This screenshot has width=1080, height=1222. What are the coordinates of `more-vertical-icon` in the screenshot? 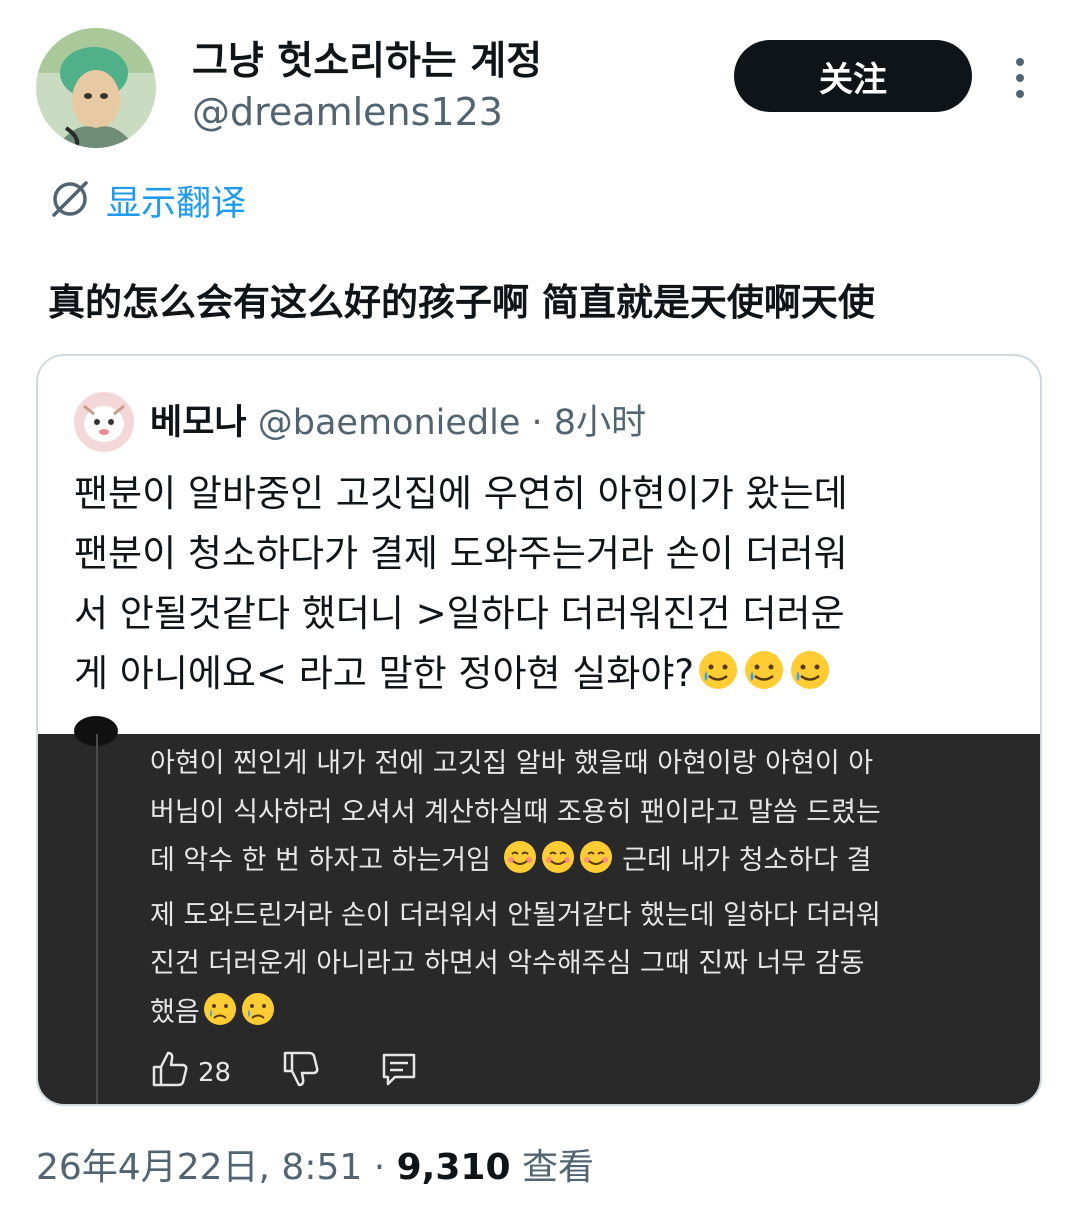 It's located at (1020, 78).